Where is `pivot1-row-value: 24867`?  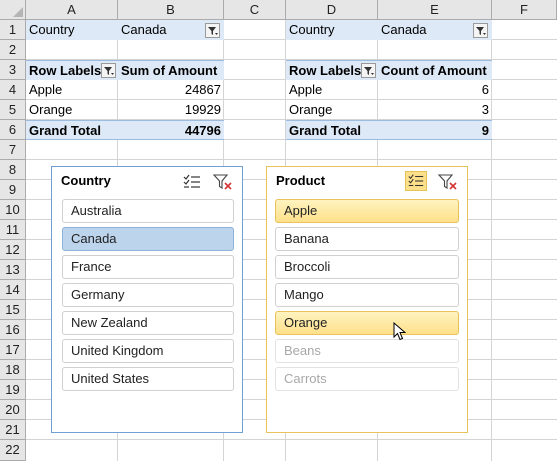 pivot1-row-value: 24867 is located at coordinates (171, 90).